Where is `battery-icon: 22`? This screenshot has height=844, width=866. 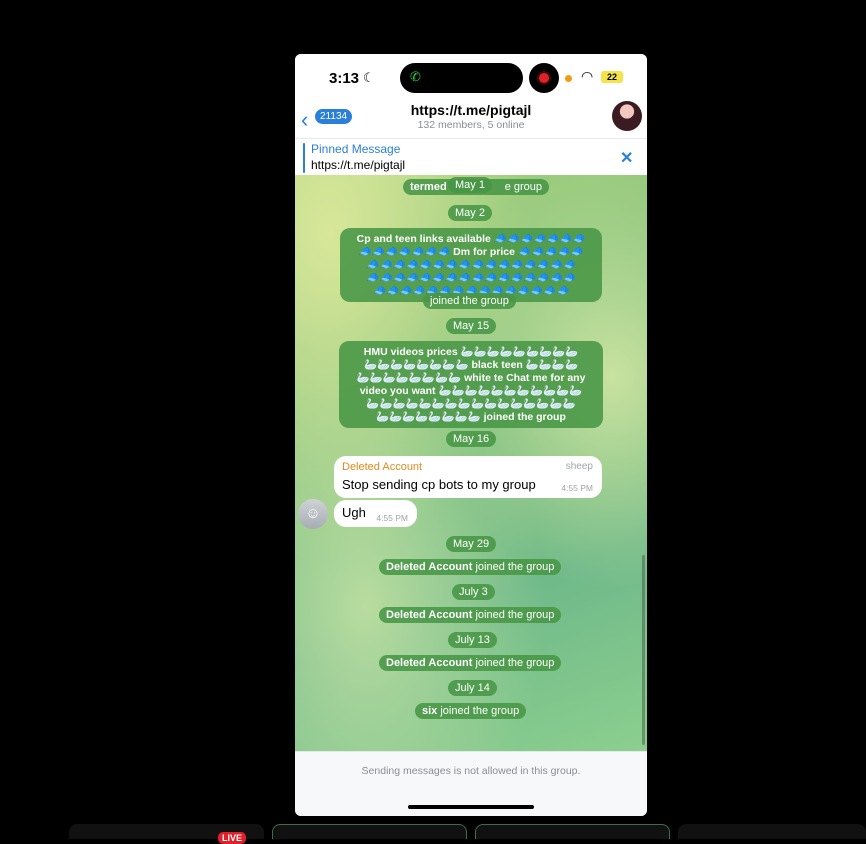 battery-icon: 22 is located at coordinates (612, 77).